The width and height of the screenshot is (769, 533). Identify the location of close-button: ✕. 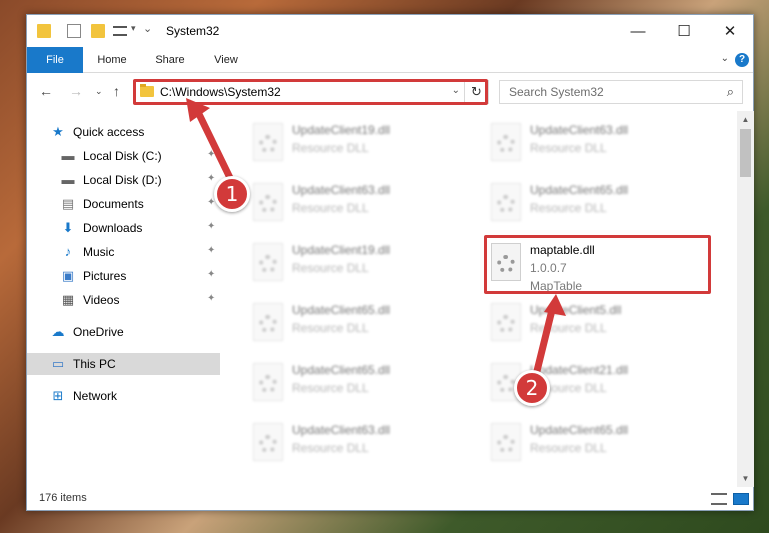
(730, 31).